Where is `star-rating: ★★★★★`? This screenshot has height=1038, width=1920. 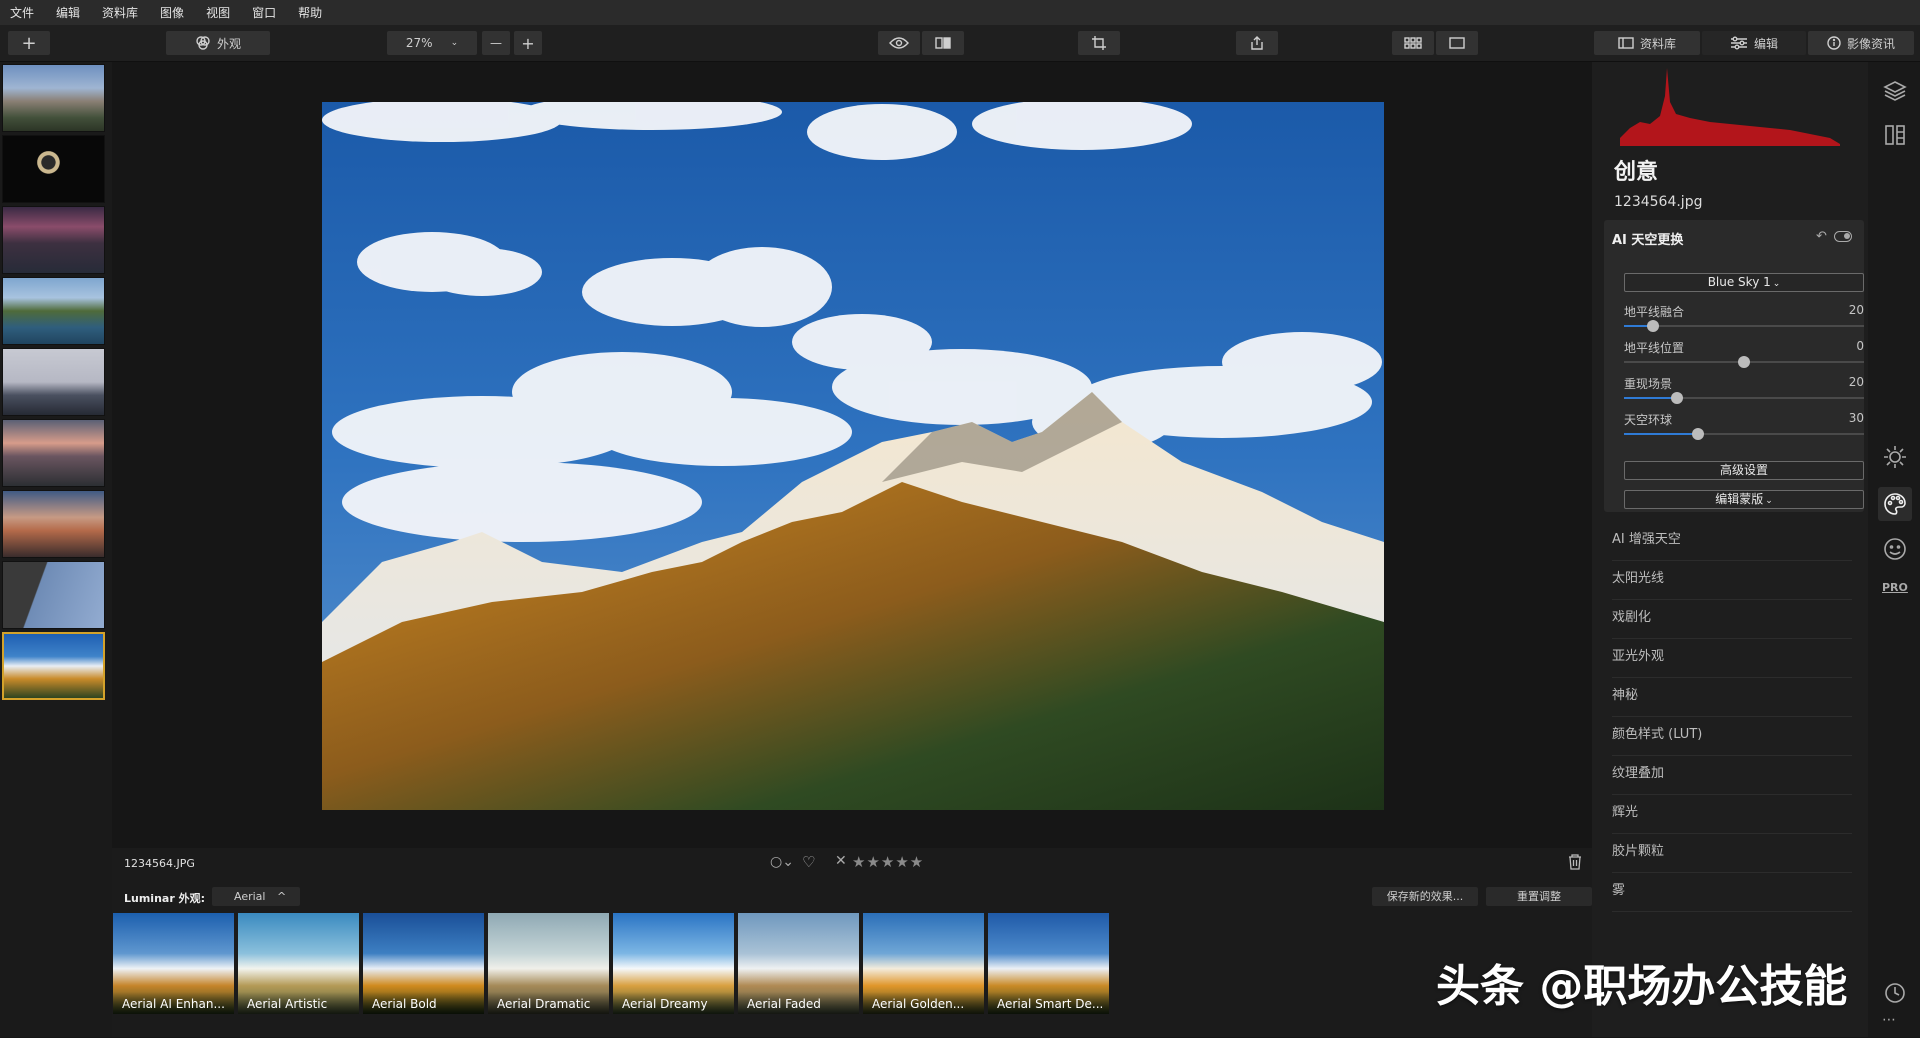 star-rating: ★★★★★ is located at coordinates (888, 862).